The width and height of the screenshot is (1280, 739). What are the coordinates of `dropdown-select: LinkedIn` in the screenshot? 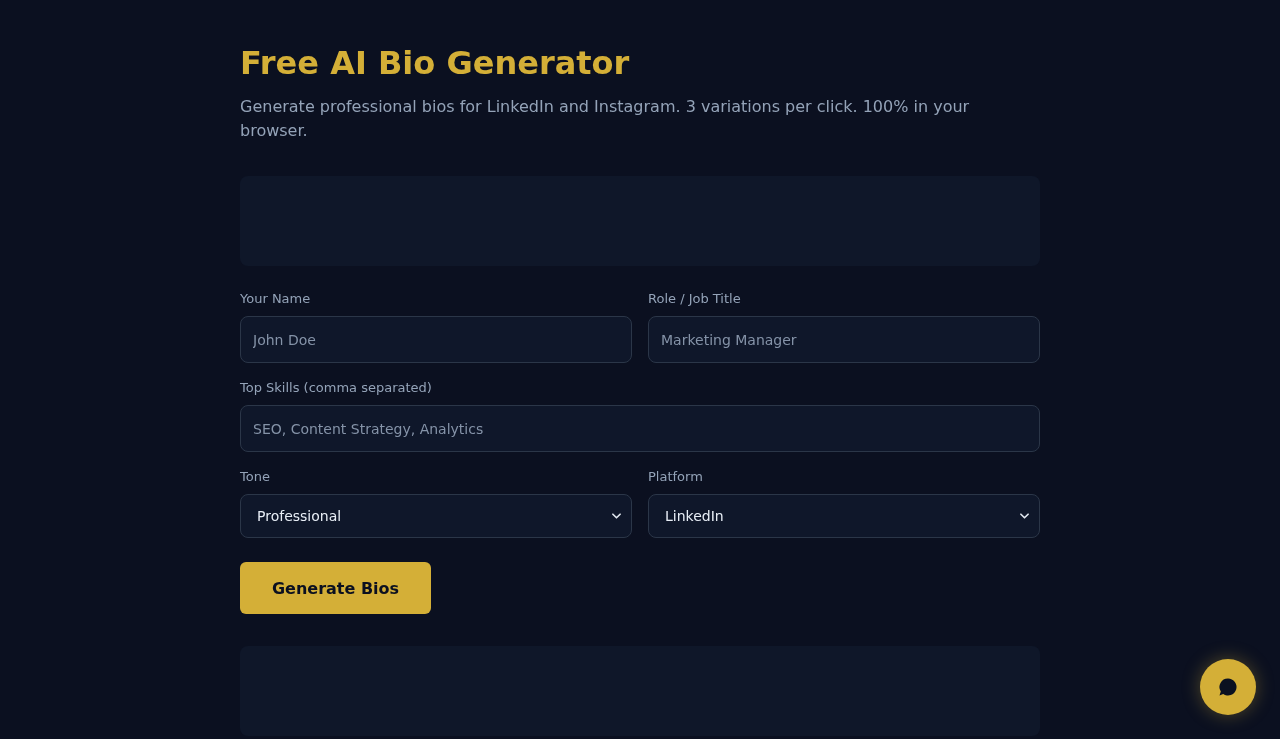 It's located at (844, 516).